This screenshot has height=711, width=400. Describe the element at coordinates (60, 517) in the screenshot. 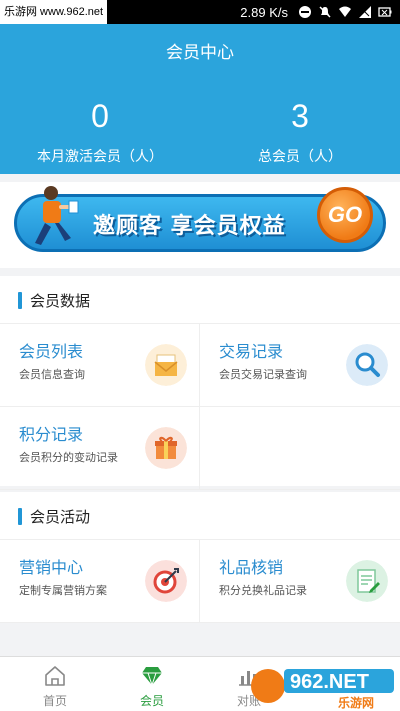

I see `section-title: 会员活动` at that location.